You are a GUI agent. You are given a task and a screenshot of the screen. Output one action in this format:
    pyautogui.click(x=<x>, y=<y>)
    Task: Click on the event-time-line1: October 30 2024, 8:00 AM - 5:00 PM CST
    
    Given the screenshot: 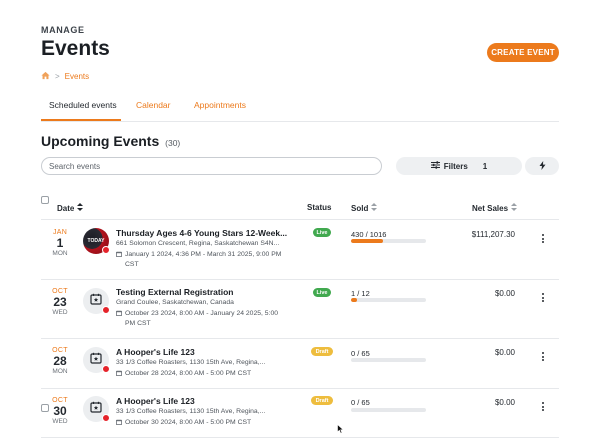 What is the action you would take?
    pyautogui.click(x=188, y=422)
    